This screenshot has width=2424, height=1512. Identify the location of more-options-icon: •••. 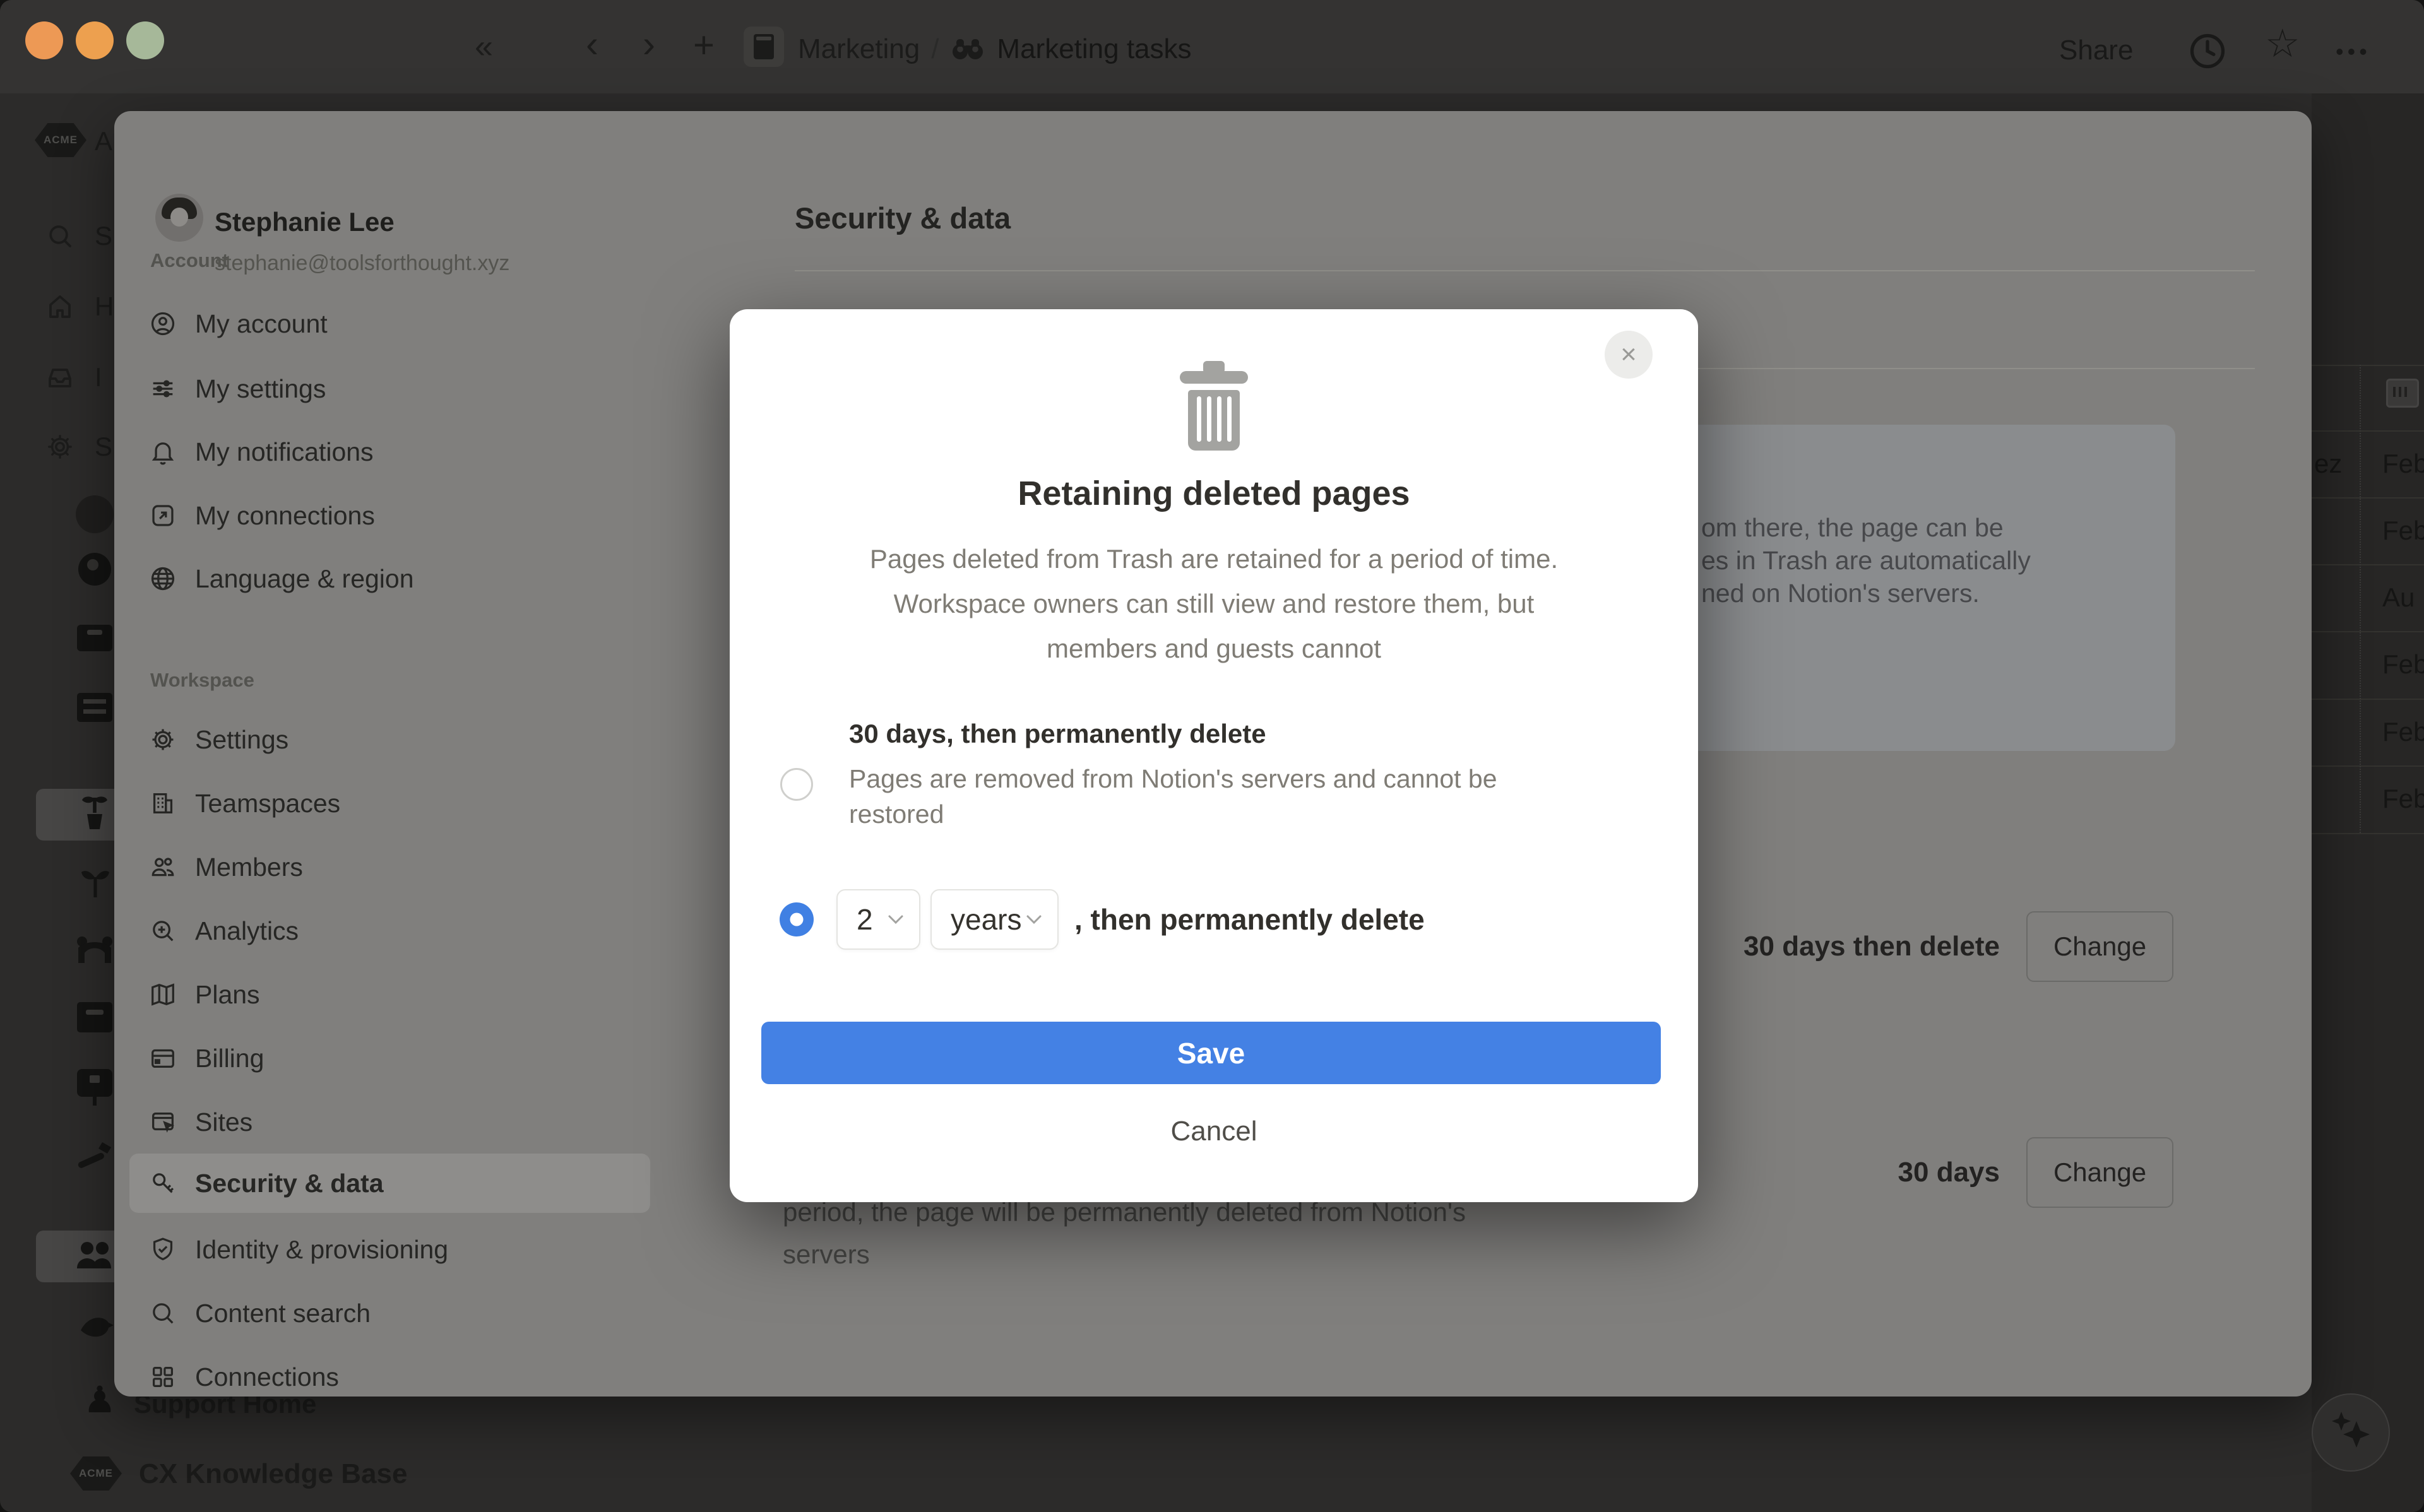
(2353, 51).